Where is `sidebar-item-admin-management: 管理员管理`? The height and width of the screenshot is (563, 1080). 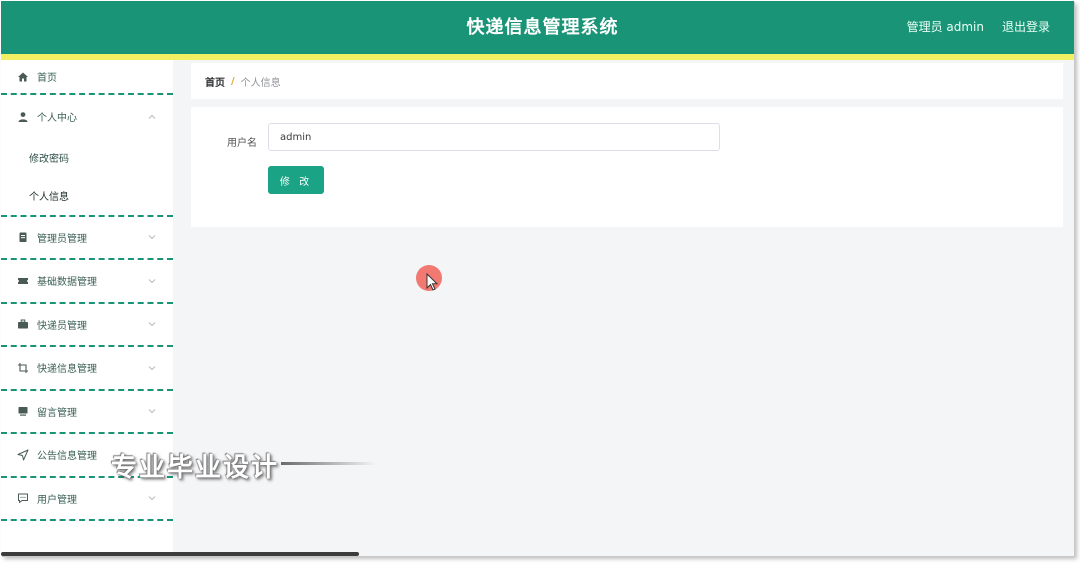 sidebar-item-admin-management: 管理员管理 is located at coordinates (87, 238).